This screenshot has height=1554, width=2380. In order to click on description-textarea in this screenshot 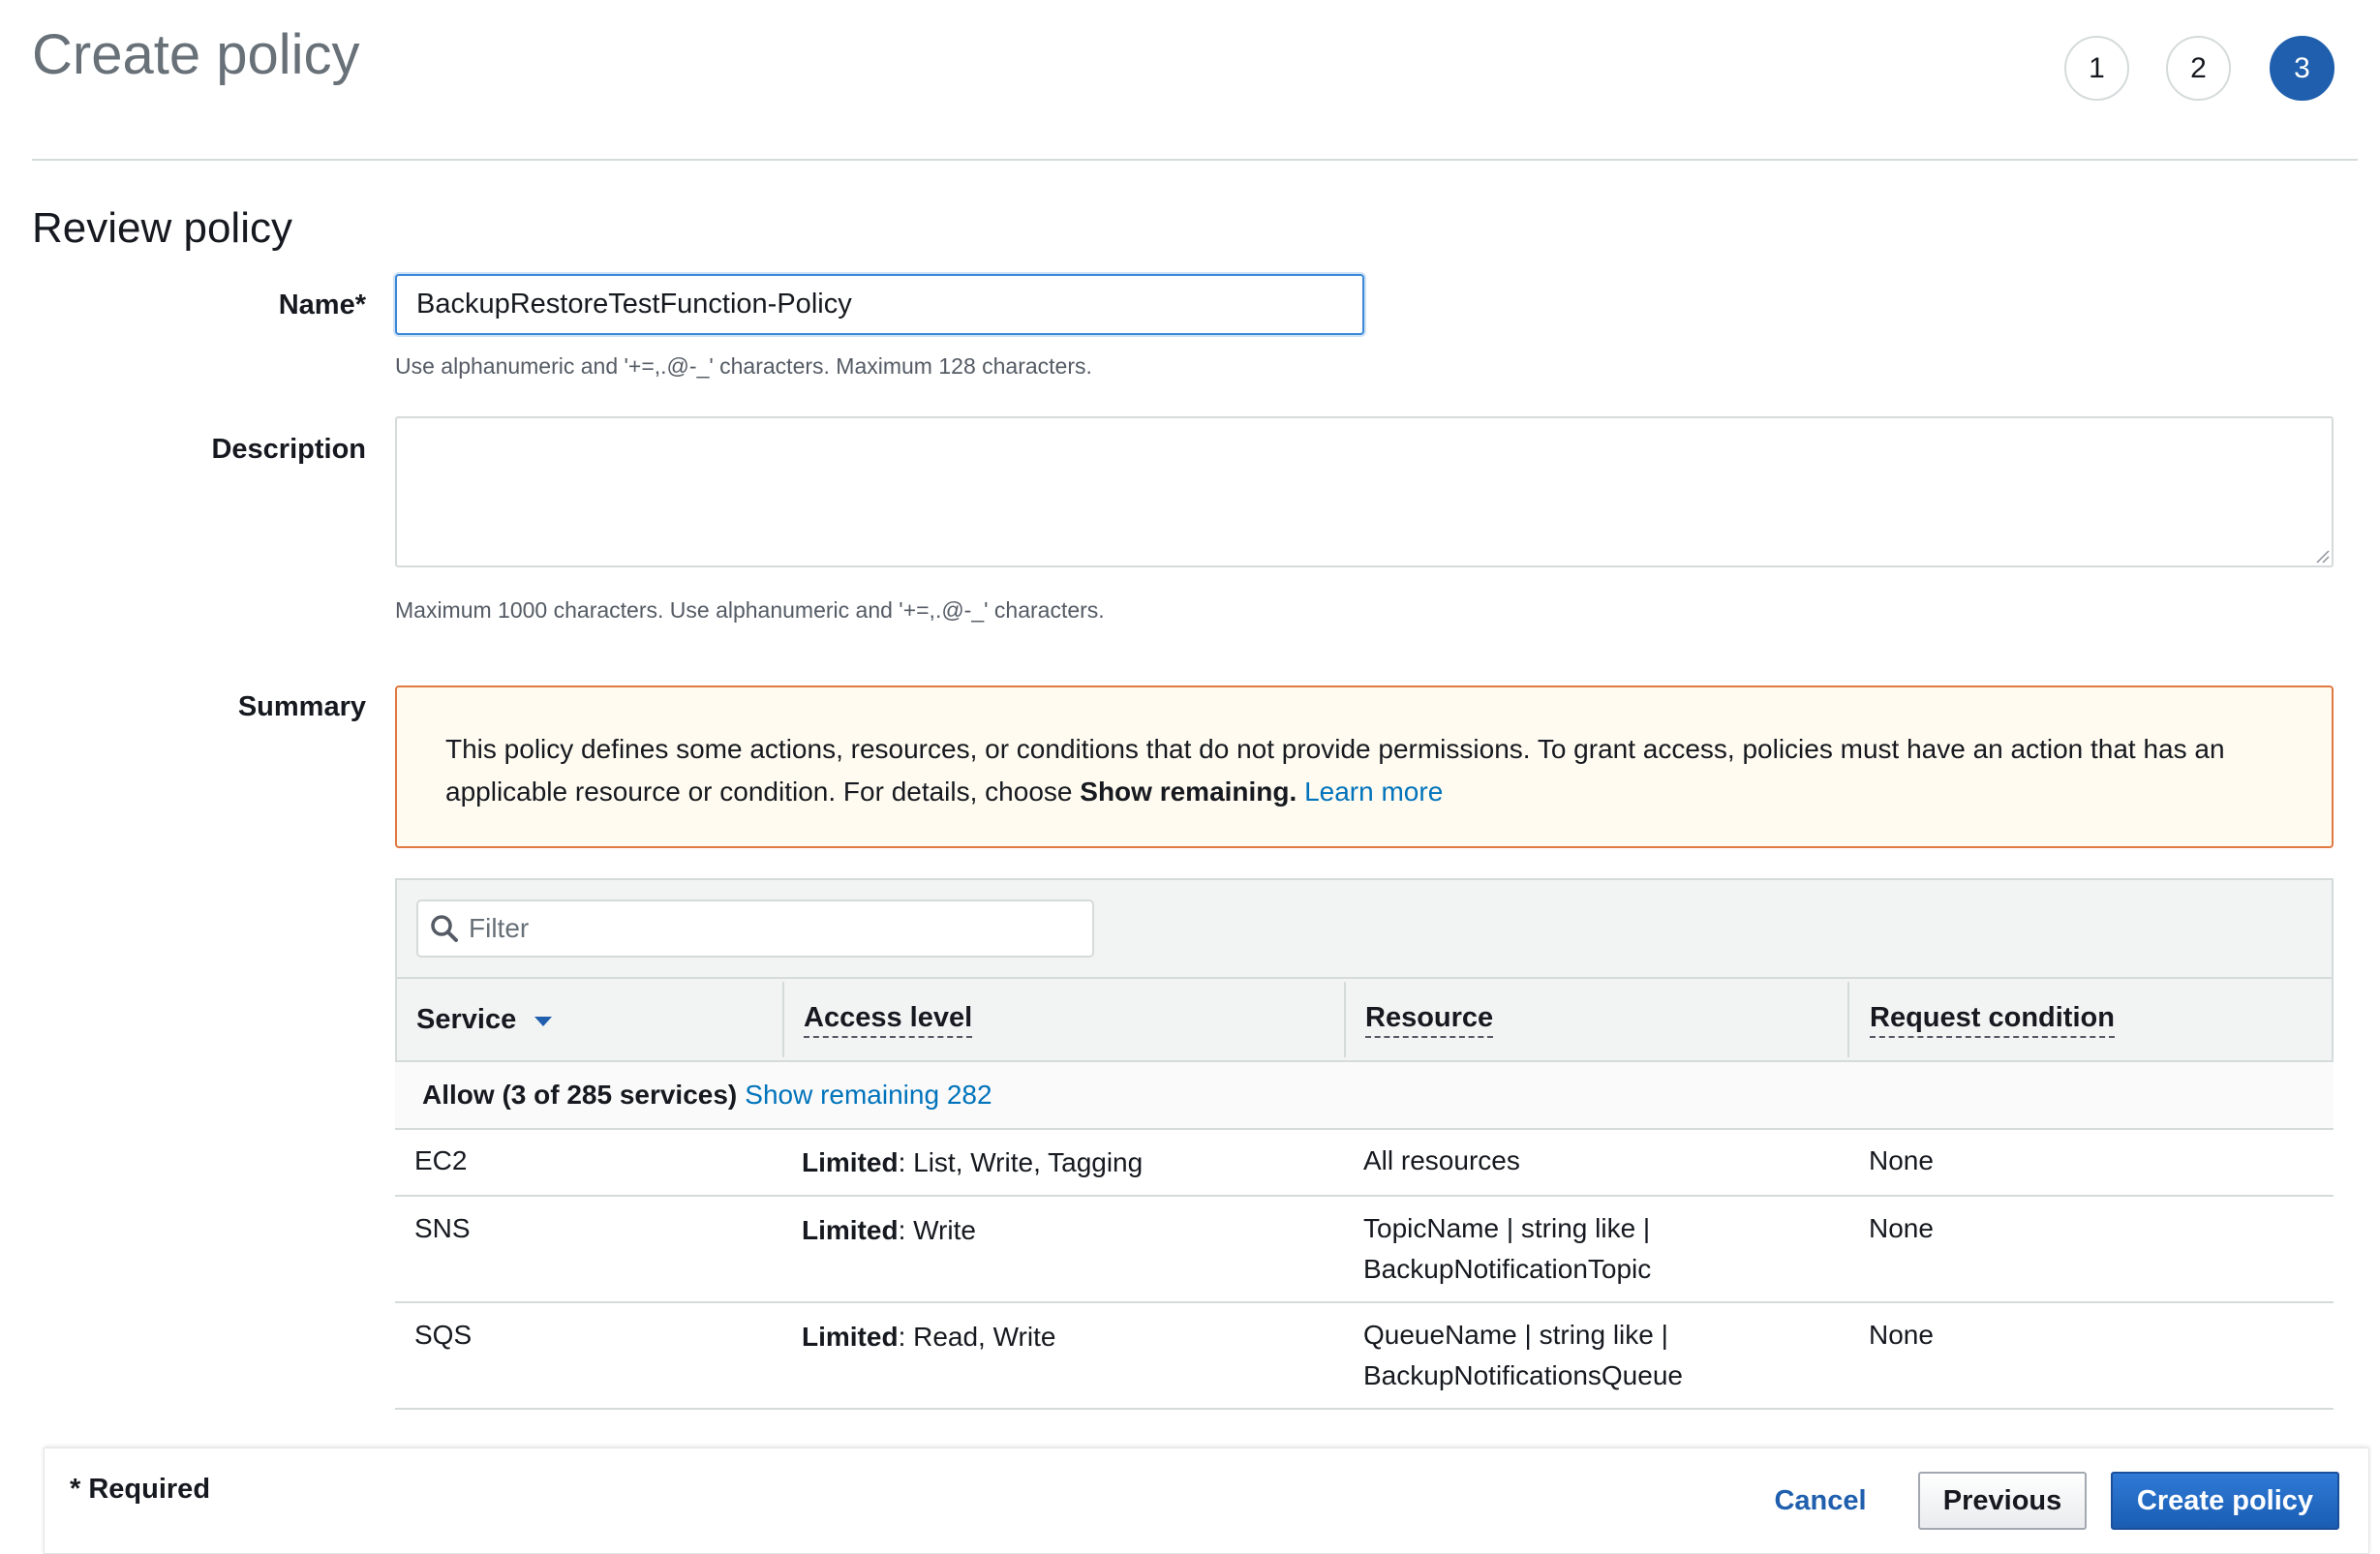, I will do `click(1365, 491)`.